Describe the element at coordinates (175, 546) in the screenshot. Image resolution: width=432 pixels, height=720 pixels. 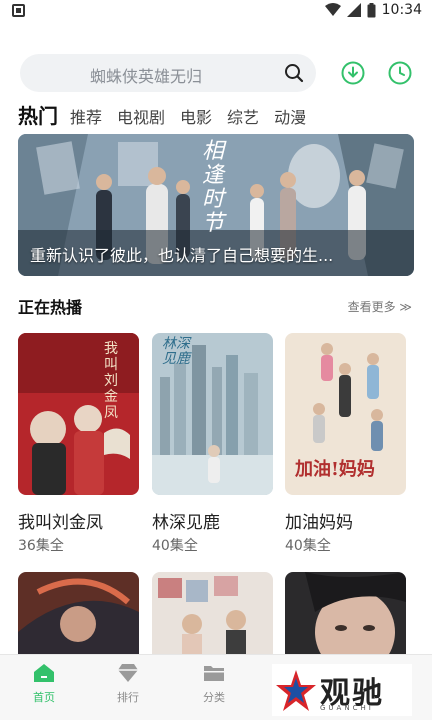
I see `card-episodes-2: 40集全` at that location.